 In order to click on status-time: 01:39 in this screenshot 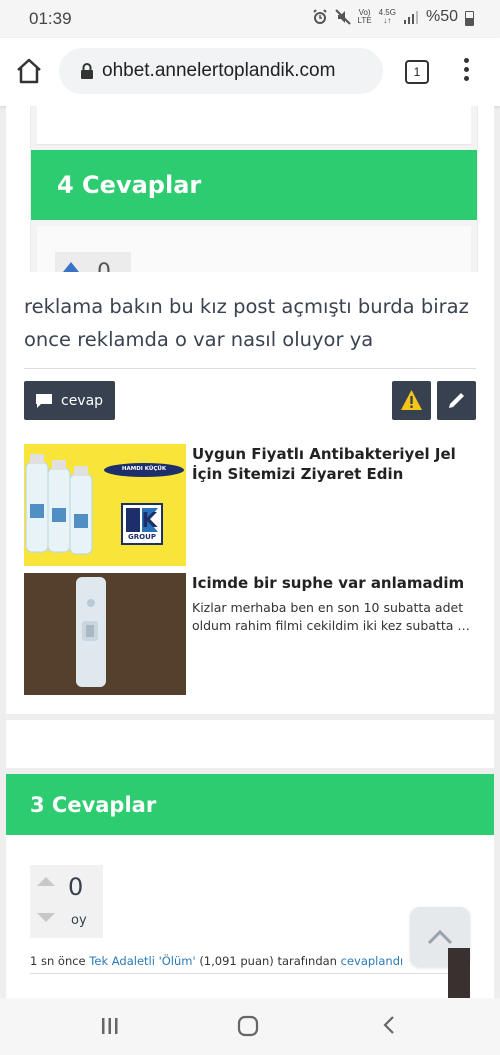, I will do `click(50, 18)`.